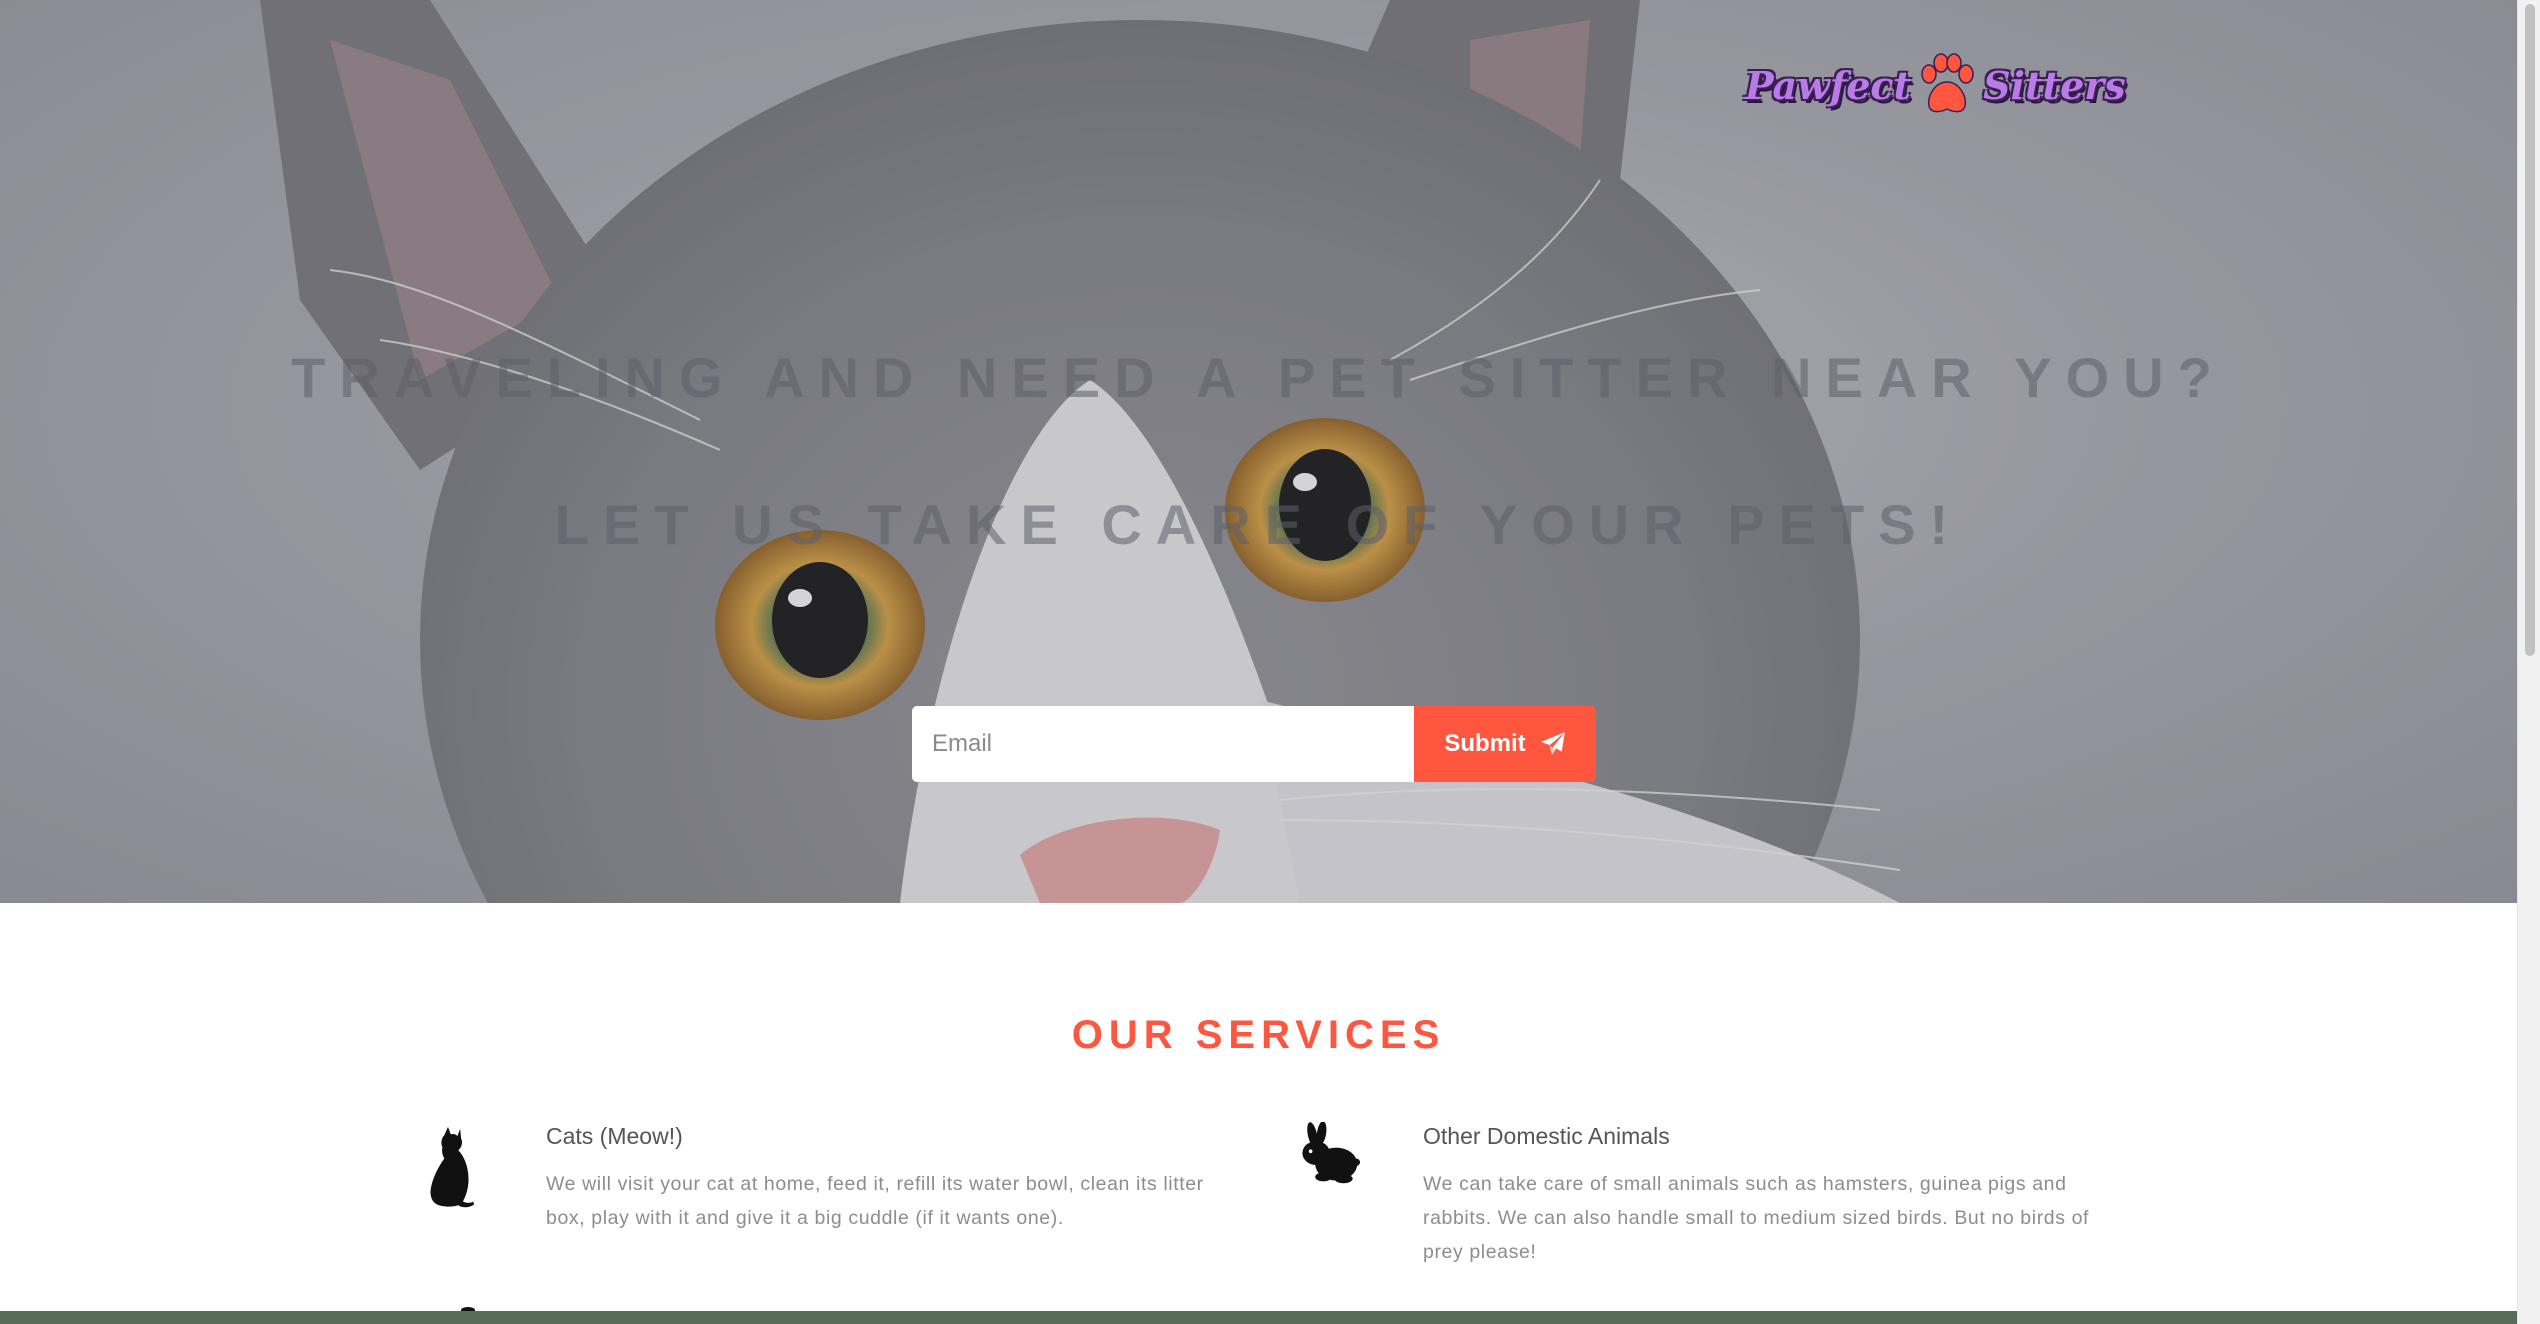 This screenshot has height=1324, width=2540. What do you see at coordinates (1485, 743) in the screenshot?
I see `submit-button-label: Submit` at bounding box center [1485, 743].